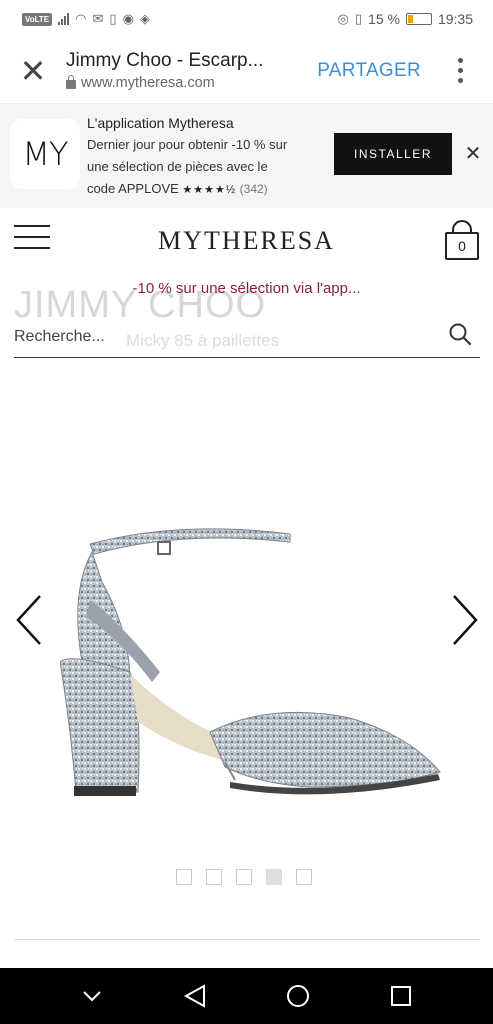 Image resolution: width=493 pixels, height=1024 pixels. I want to click on status-bar: VoLTE ◠ ✉ ▯ ◉ ◈ ◎ ▯ 15 % 19:35, so click(246, 19).